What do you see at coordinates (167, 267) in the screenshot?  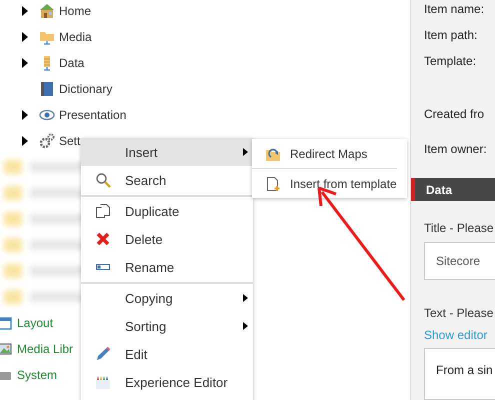 I see `menu-item: Rename` at bounding box center [167, 267].